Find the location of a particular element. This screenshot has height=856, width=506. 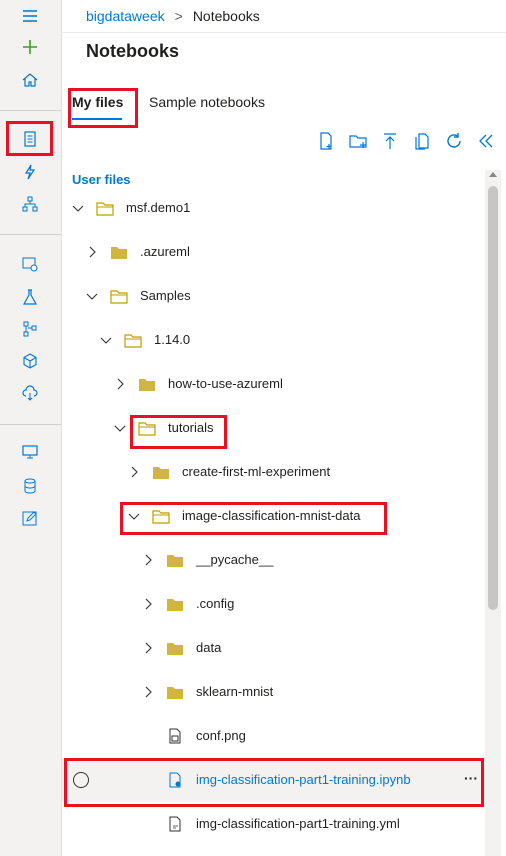

yml-file-icon is located at coordinates (175, 824).